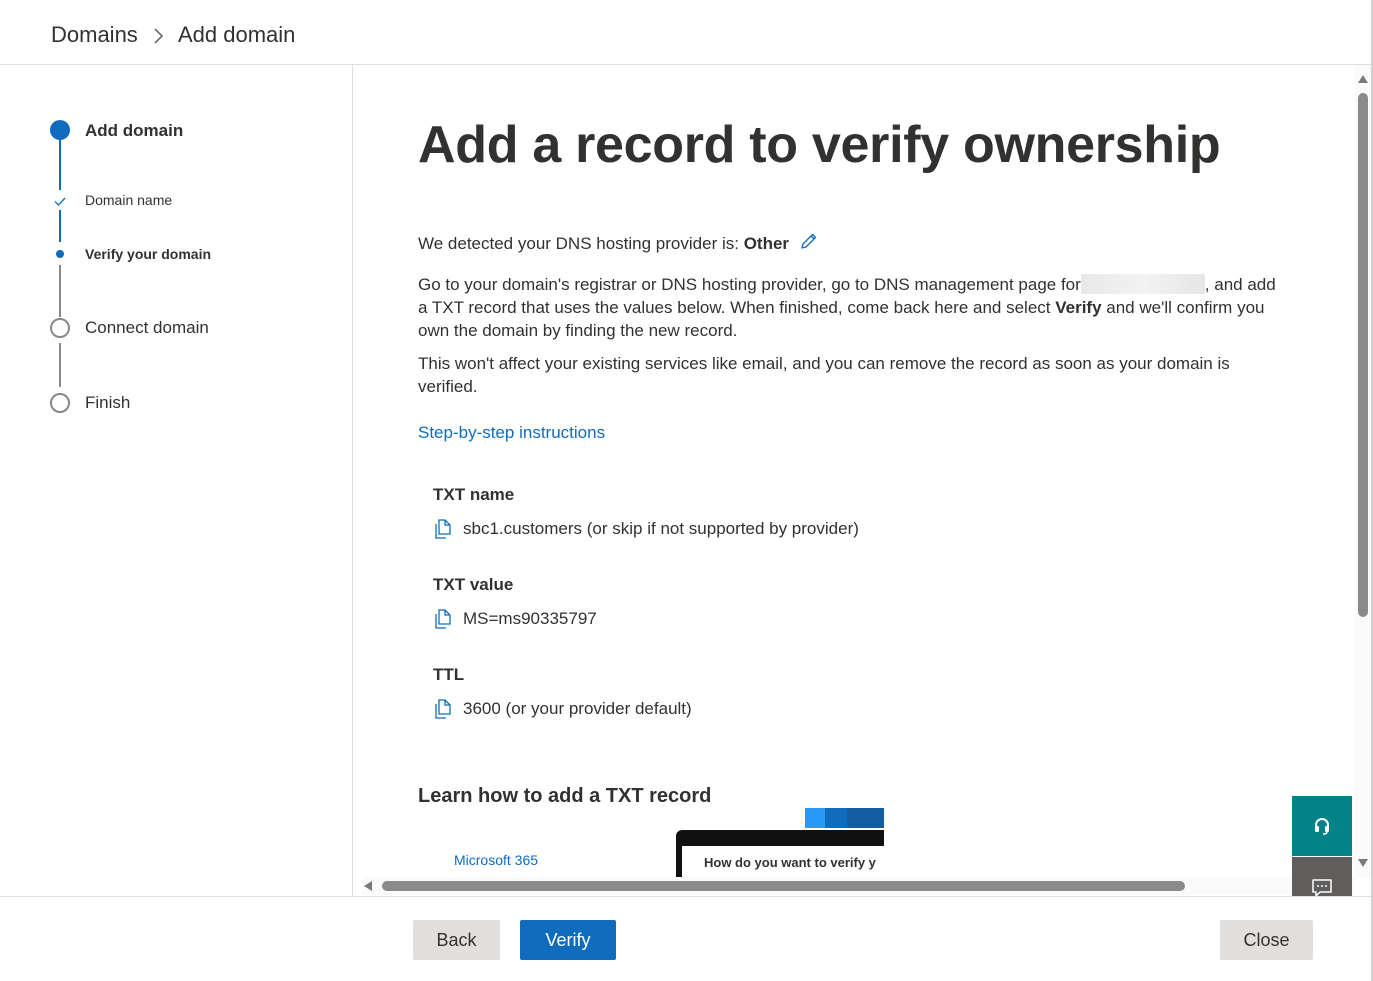 The height and width of the screenshot is (981, 1373). I want to click on pencil-icon, so click(809, 241).